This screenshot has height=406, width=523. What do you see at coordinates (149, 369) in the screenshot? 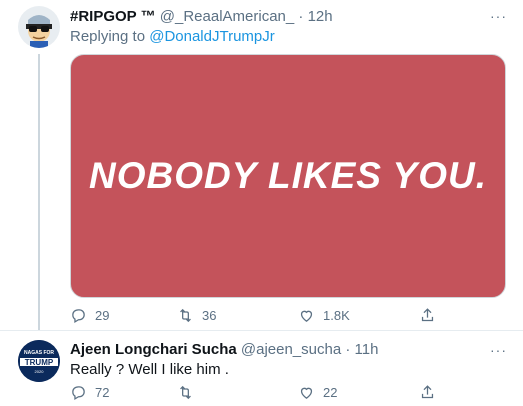
I see `tweet-text: Really ? Well I like him .` at bounding box center [149, 369].